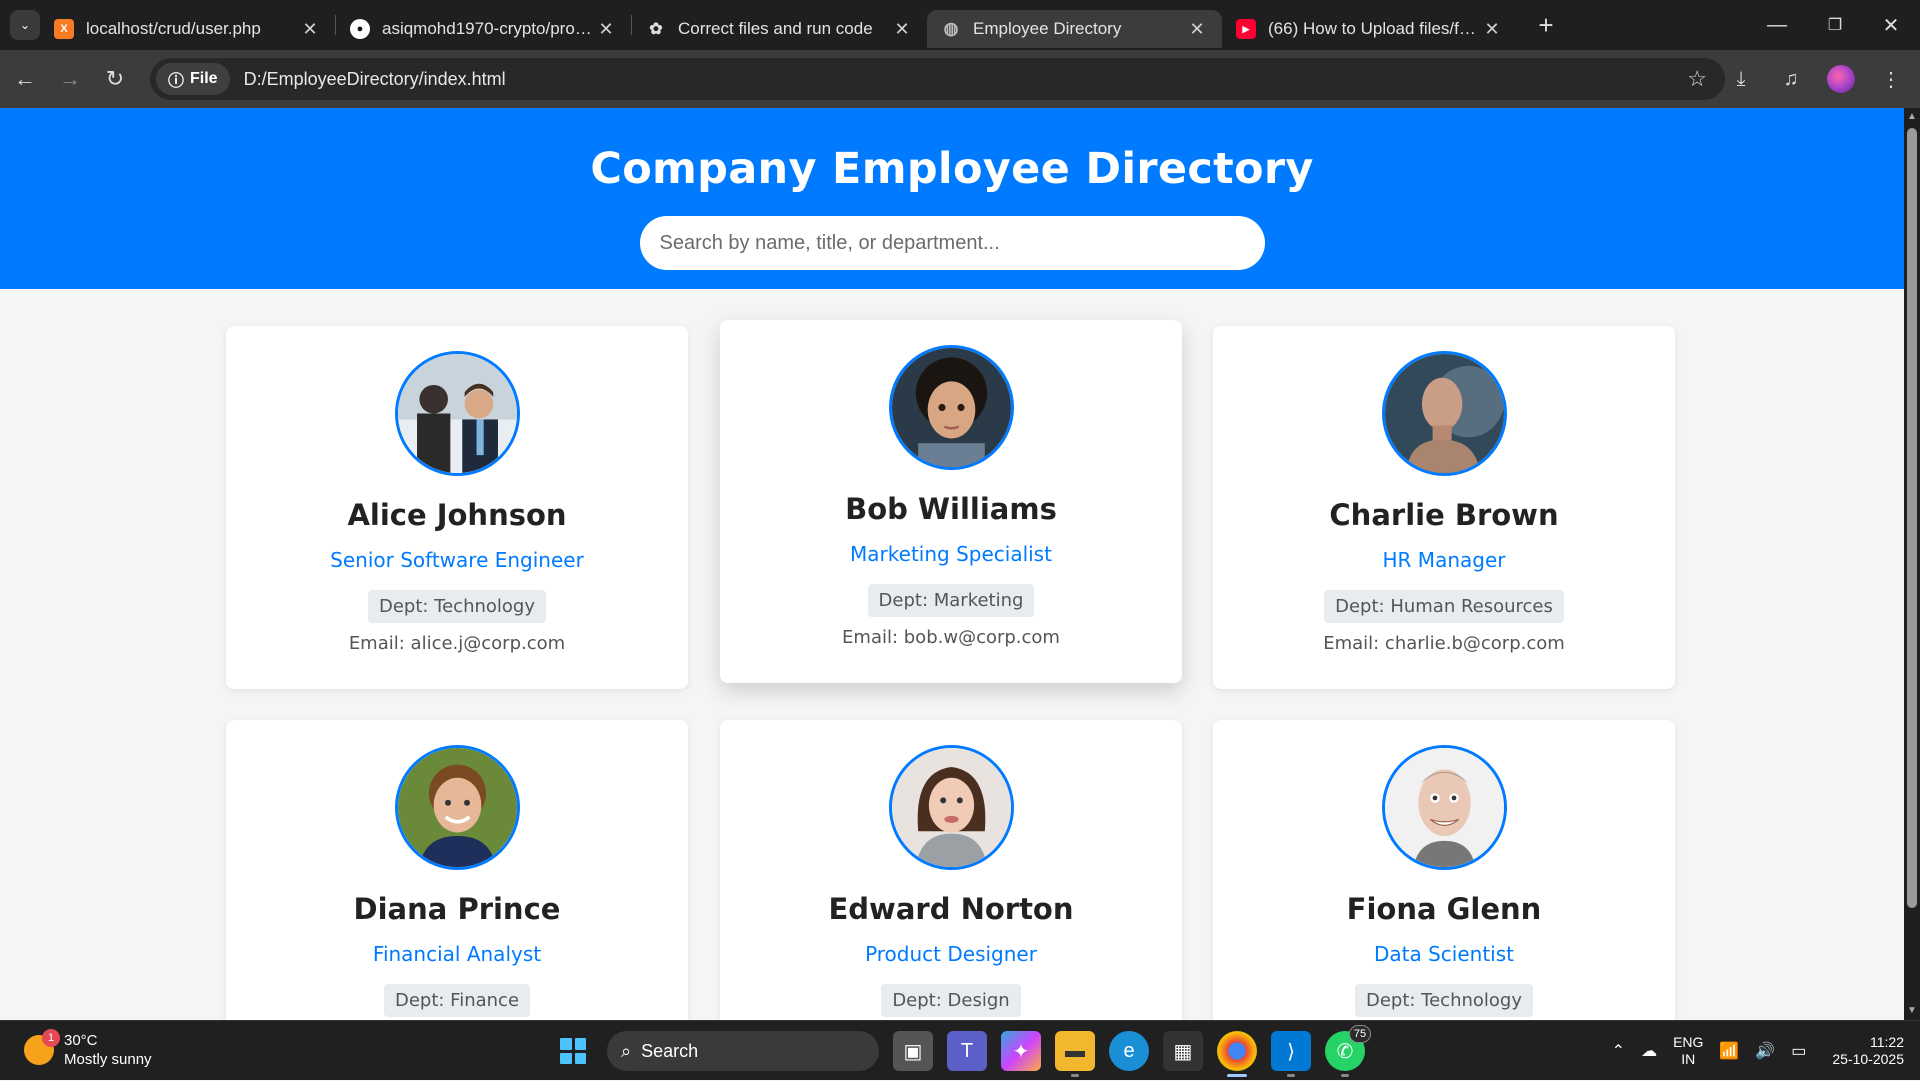 The width and height of the screenshot is (1920, 1081). Describe the element at coordinates (1047, 28) in the screenshot. I see `tab-title: Employee Directory` at that location.